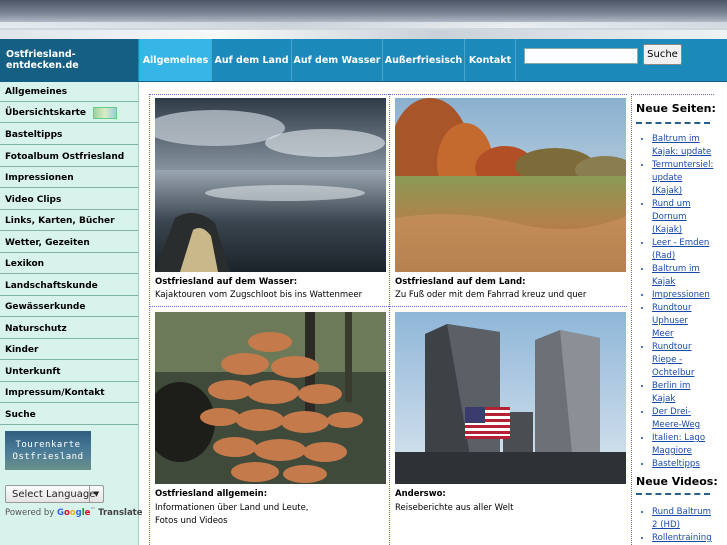 Image resolution: width=727 pixels, height=545 pixels. I want to click on new-page-link: Termuntersiel: update (Kajak), so click(682, 178).